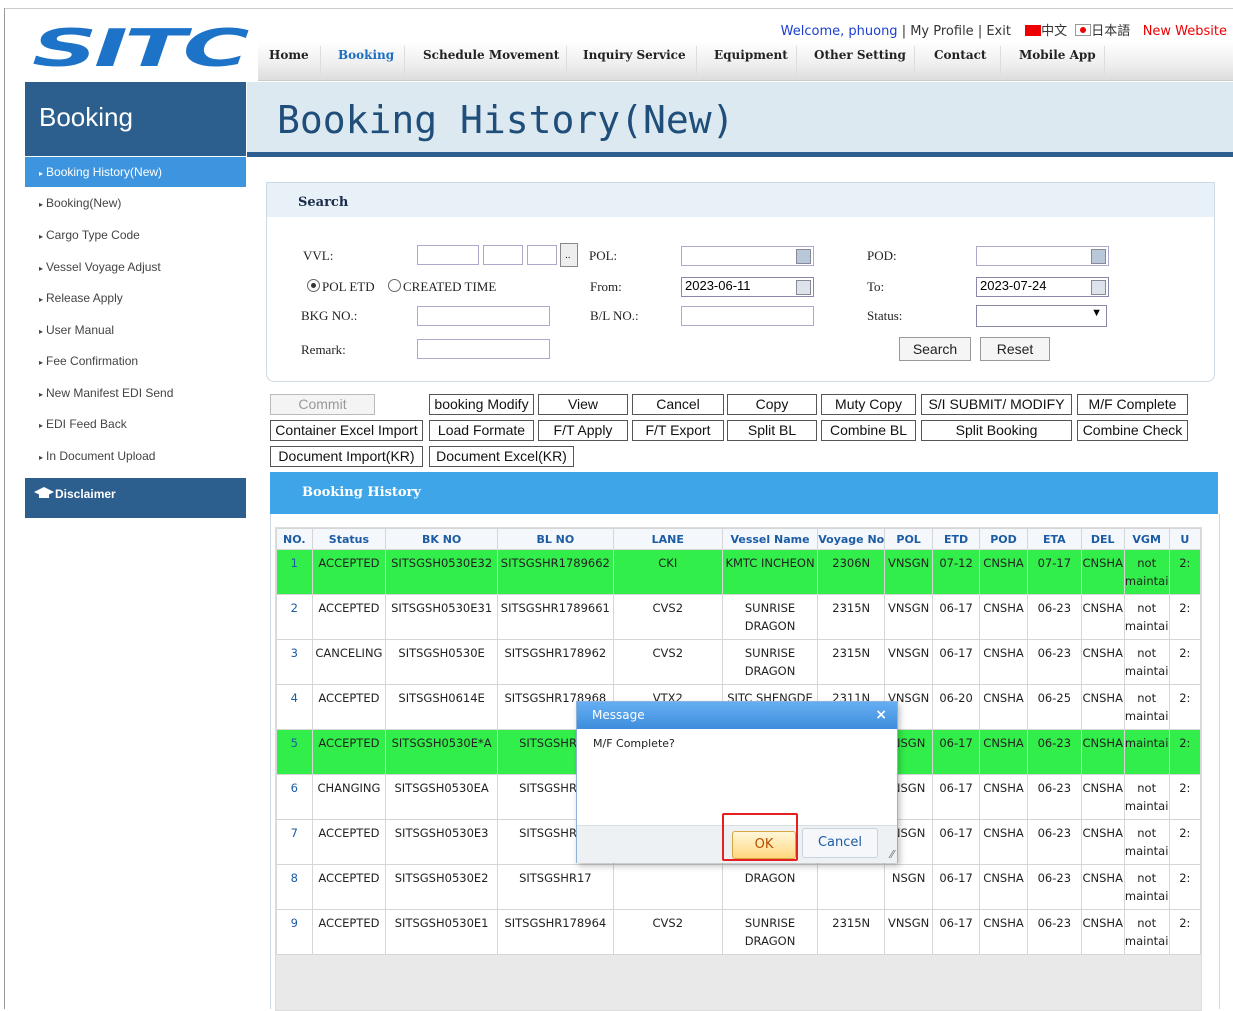 This screenshot has height=1011, width=1233. I want to click on sidebar-item-in-document-upload: ▸ In Document Upload, so click(135, 456).